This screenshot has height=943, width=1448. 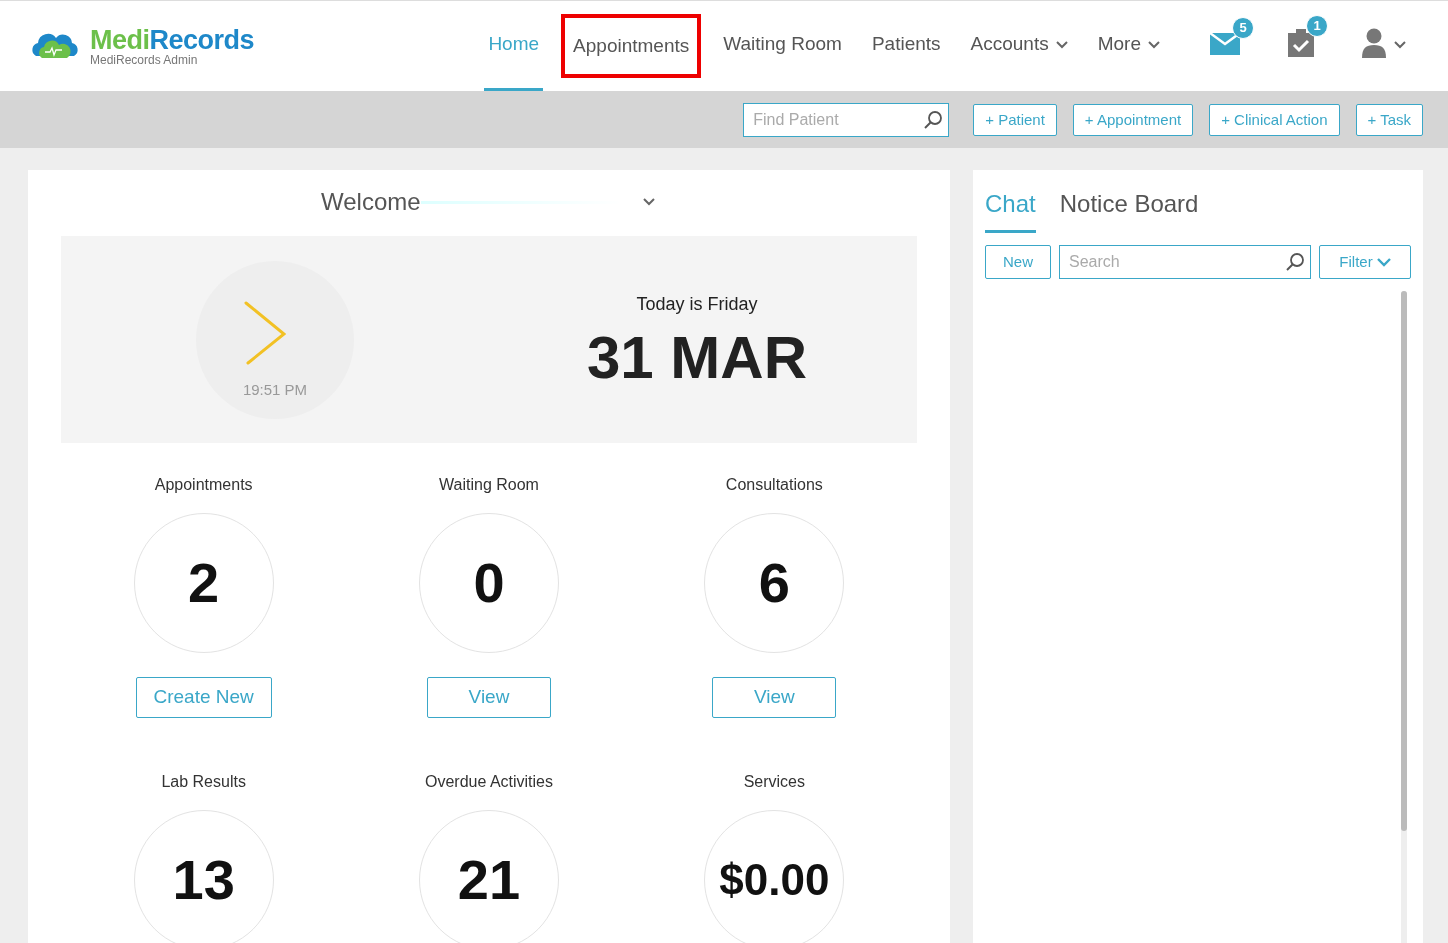 What do you see at coordinates (1018, 262) in the screenshot?
I see `new-button: New` at bounding box center [1018, 262].